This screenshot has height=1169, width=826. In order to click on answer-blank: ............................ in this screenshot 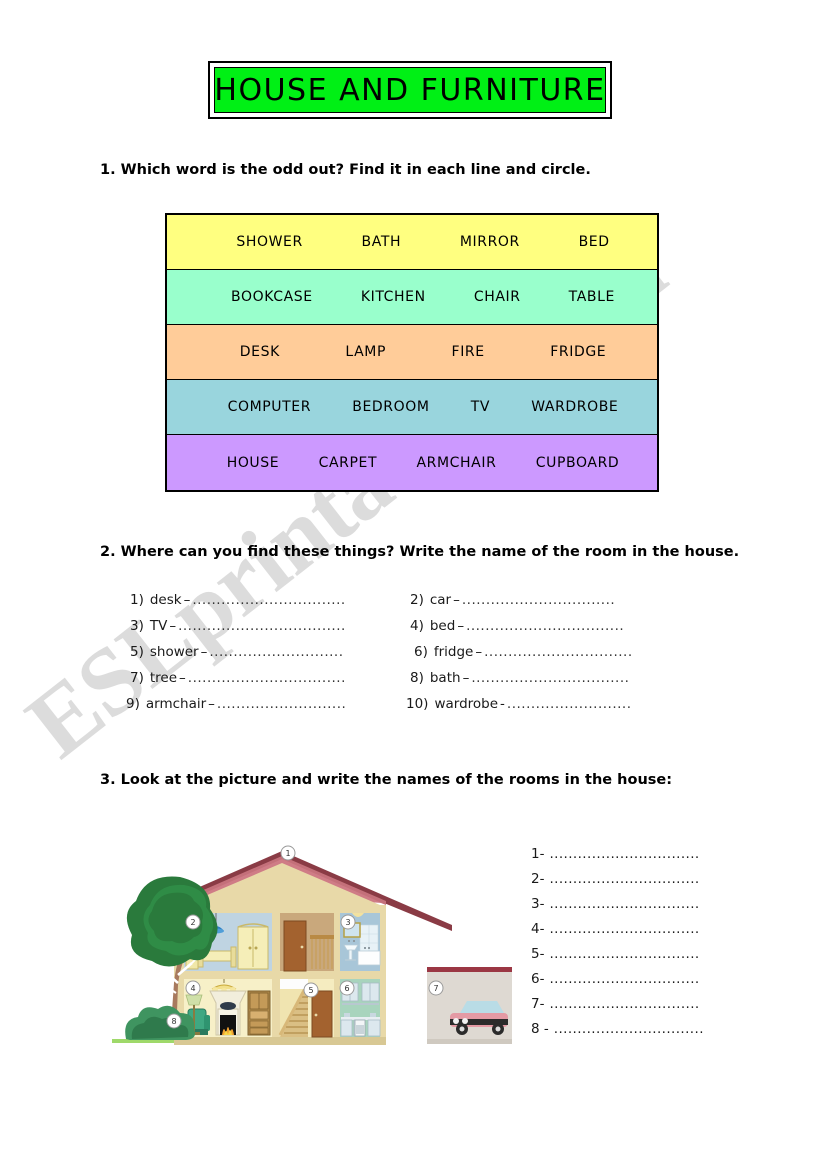, I will do `click(276, 652)`.